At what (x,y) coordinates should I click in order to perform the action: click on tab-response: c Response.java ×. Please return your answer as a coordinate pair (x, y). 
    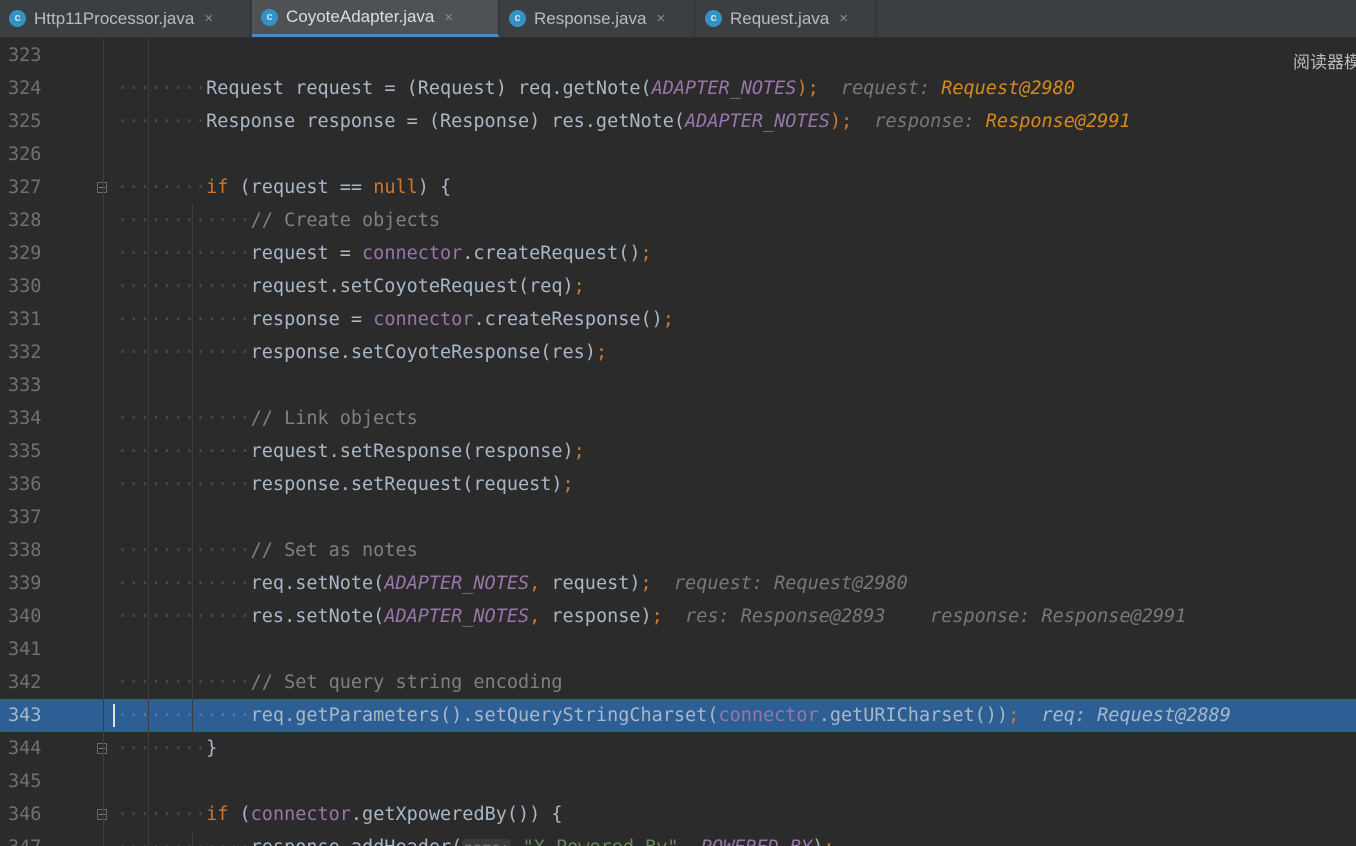
    Looking at the image, I should click on (597, 18).